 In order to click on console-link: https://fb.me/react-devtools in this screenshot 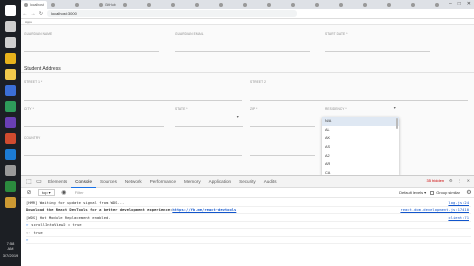, I will do `click(204, 209)`.